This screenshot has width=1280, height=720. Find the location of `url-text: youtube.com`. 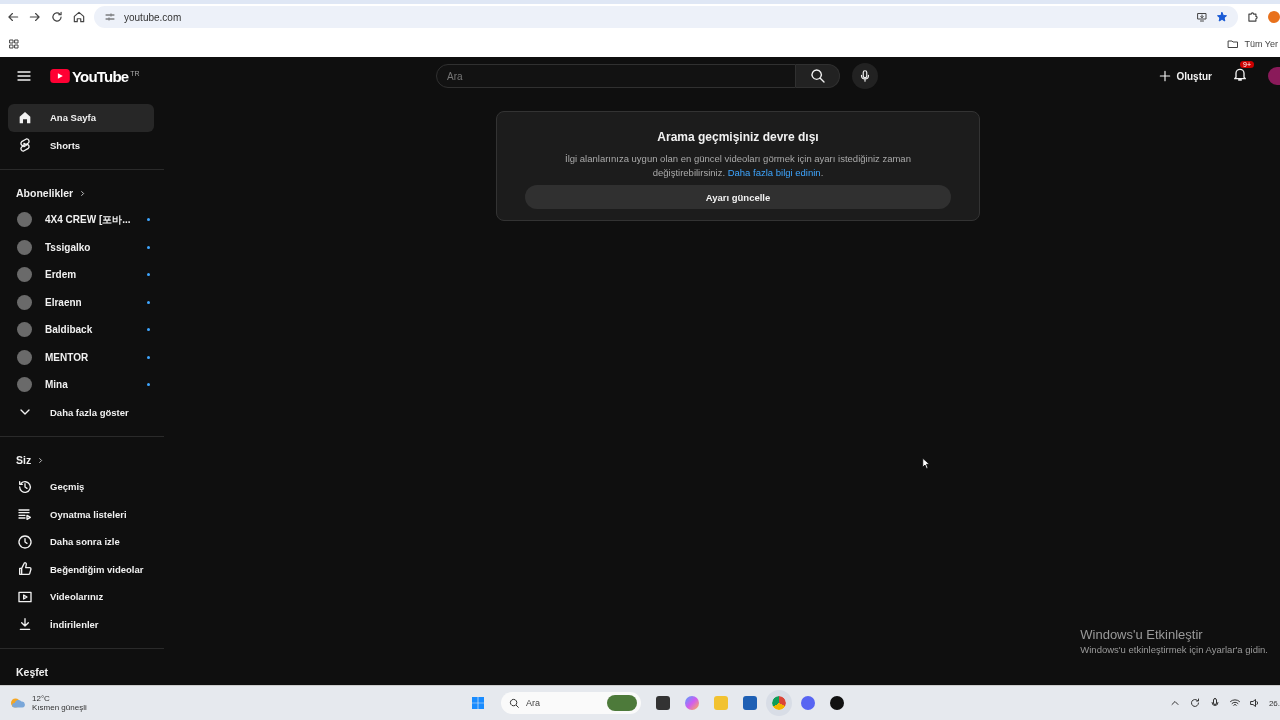

url-text: youtube.com is located at coordinates (153, 17).